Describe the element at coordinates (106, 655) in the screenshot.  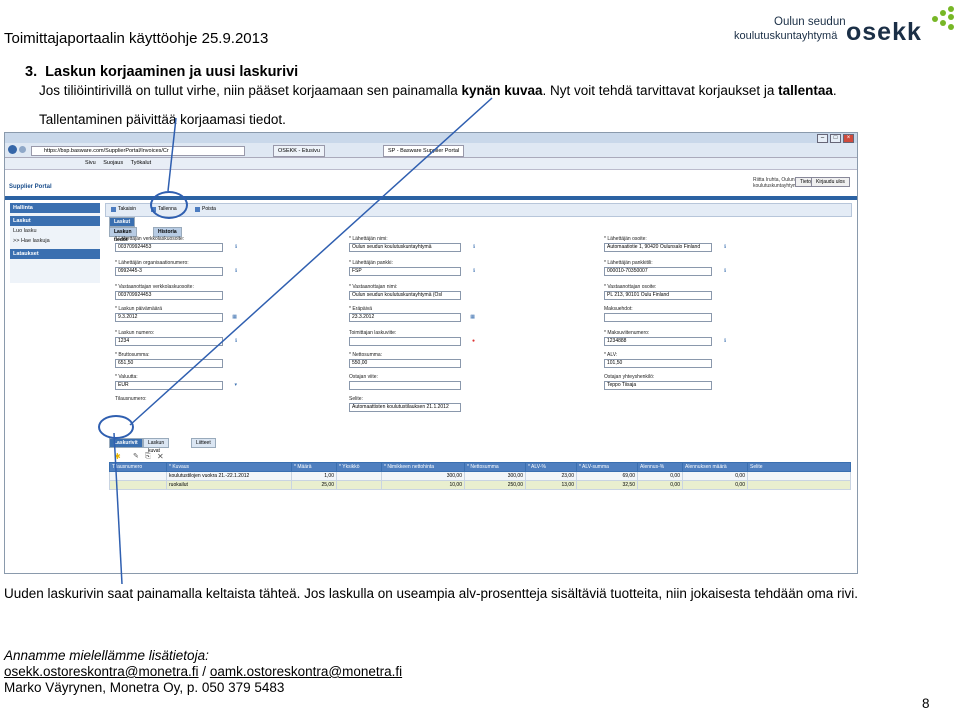
I see `more-info-label: Annamme mielellämme lisätietoja:` at that location.